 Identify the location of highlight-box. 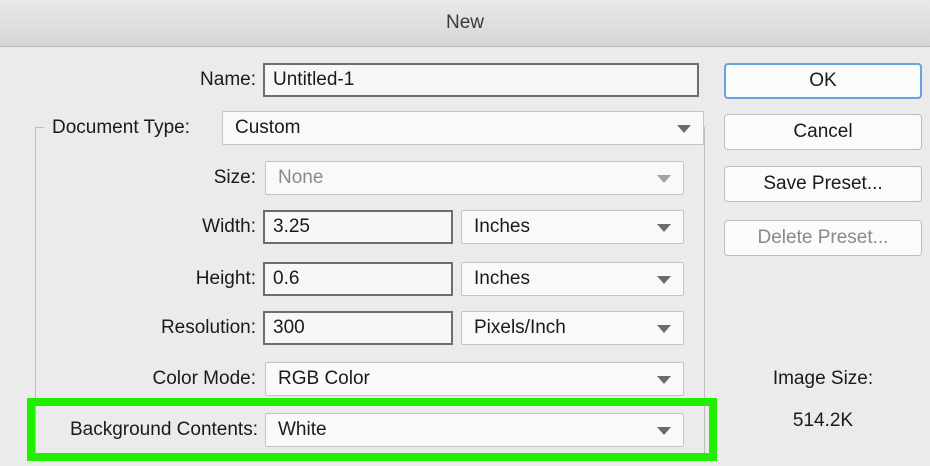
(372, 429).